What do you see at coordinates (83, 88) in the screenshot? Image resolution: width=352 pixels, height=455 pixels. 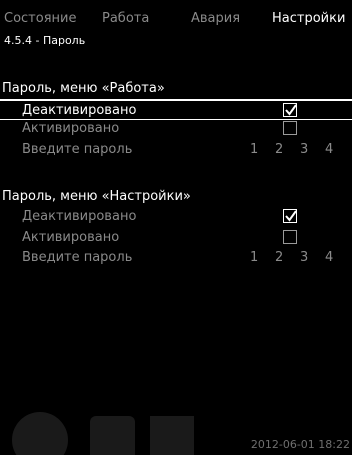 I see `section-title-operation-password: Пароль, меню «Работа»` at bounding box center [83, 88].